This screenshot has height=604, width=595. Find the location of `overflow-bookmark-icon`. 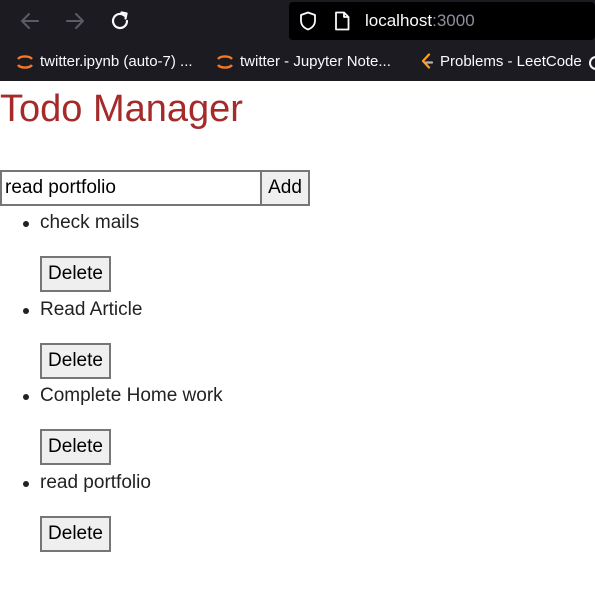

overflow-bookmark-icon is located at coordinates (592, 63).